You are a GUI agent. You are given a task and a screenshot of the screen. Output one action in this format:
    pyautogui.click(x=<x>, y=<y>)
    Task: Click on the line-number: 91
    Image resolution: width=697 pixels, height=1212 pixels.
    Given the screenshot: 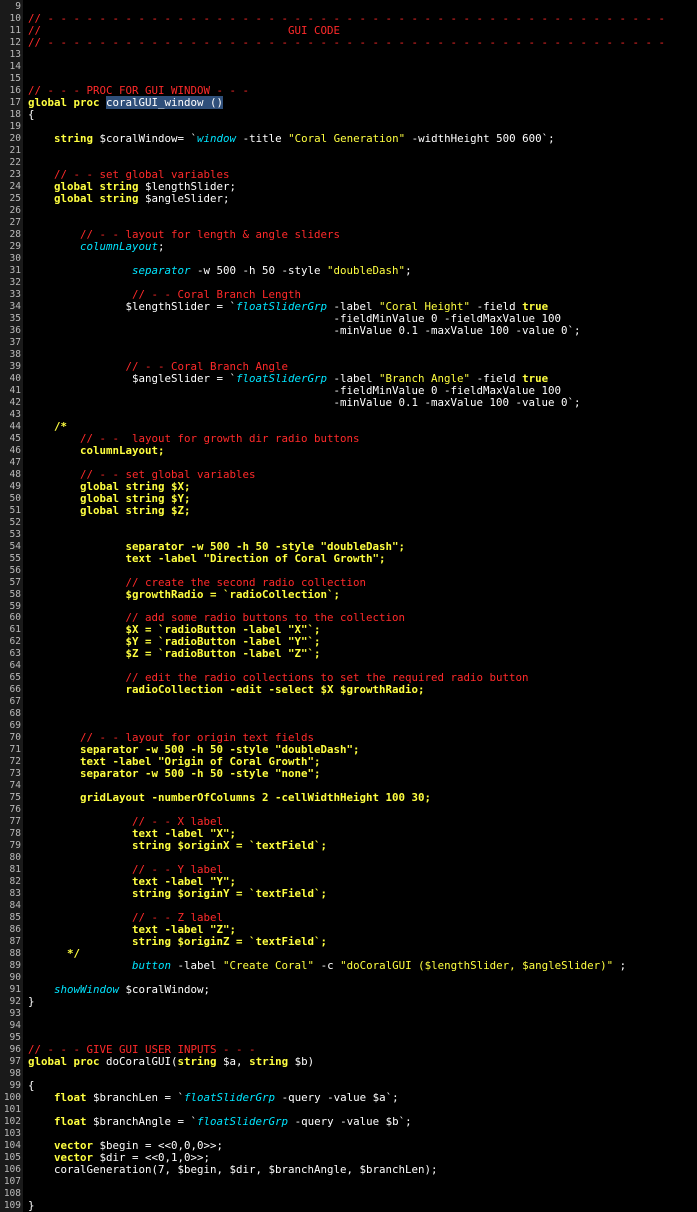 What is the action you would take?
    pyautogui.click(x=15, y=990)
    